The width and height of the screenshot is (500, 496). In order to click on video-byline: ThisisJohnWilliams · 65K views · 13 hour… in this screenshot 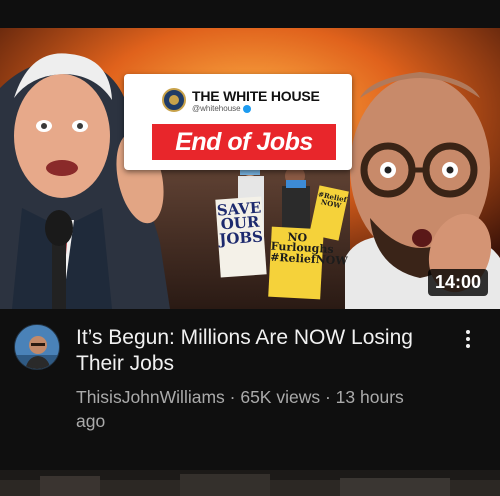, I will do `click(256, 409)`.